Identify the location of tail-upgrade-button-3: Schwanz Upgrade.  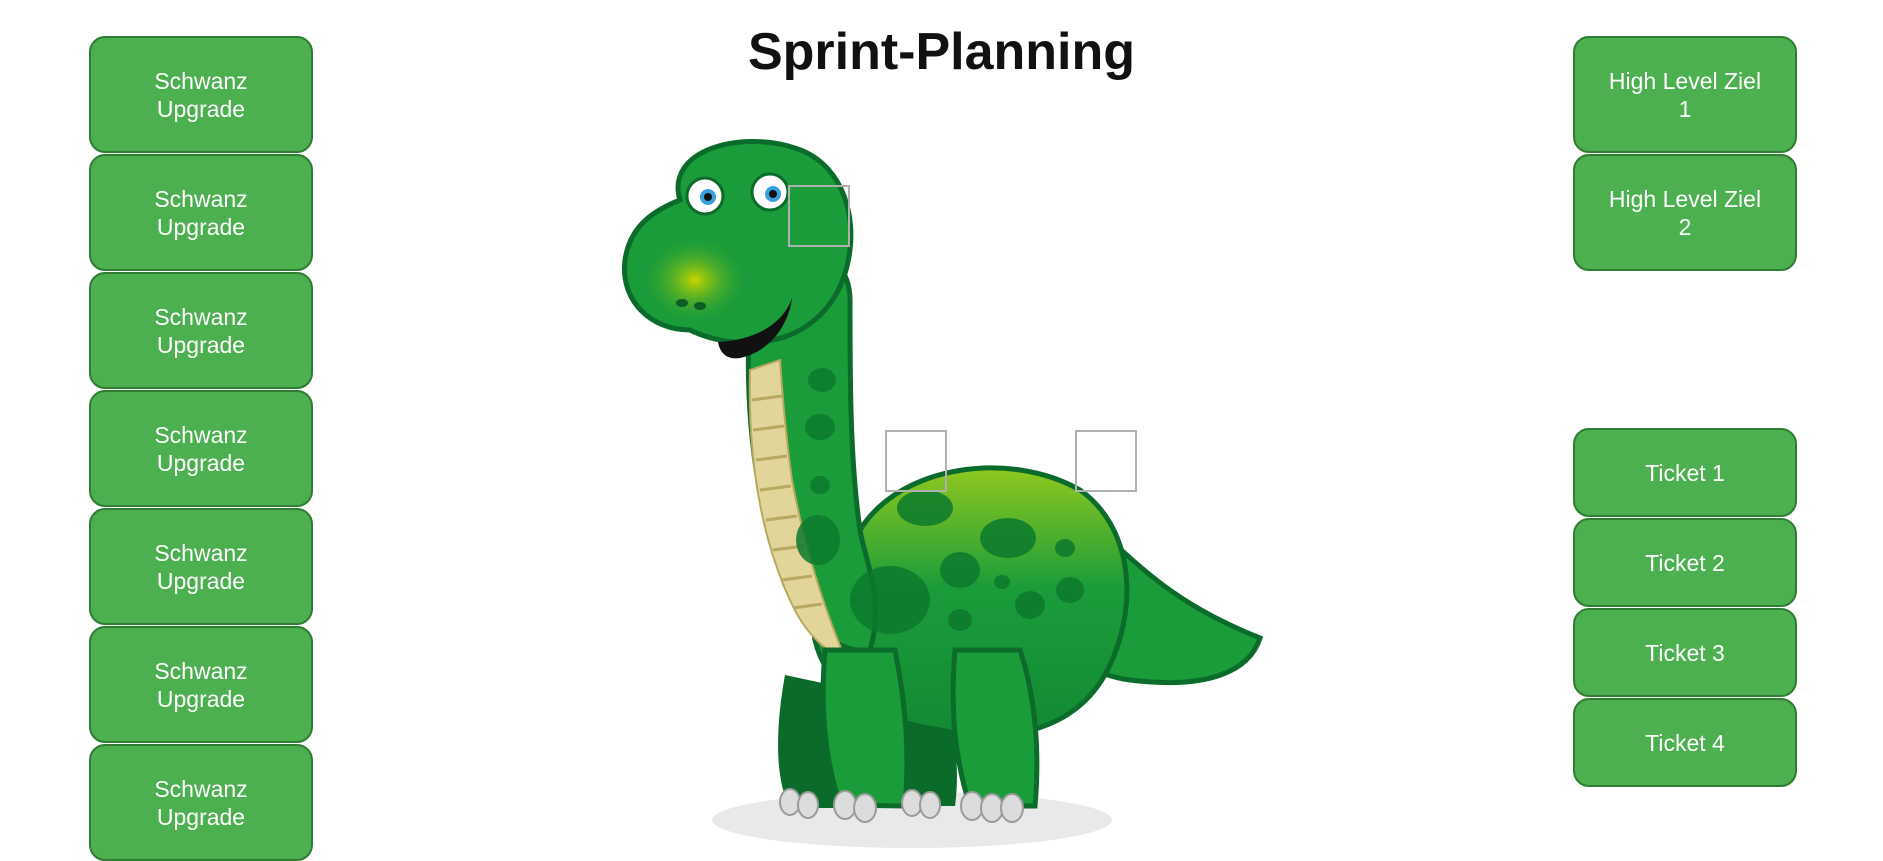
(201, 330).